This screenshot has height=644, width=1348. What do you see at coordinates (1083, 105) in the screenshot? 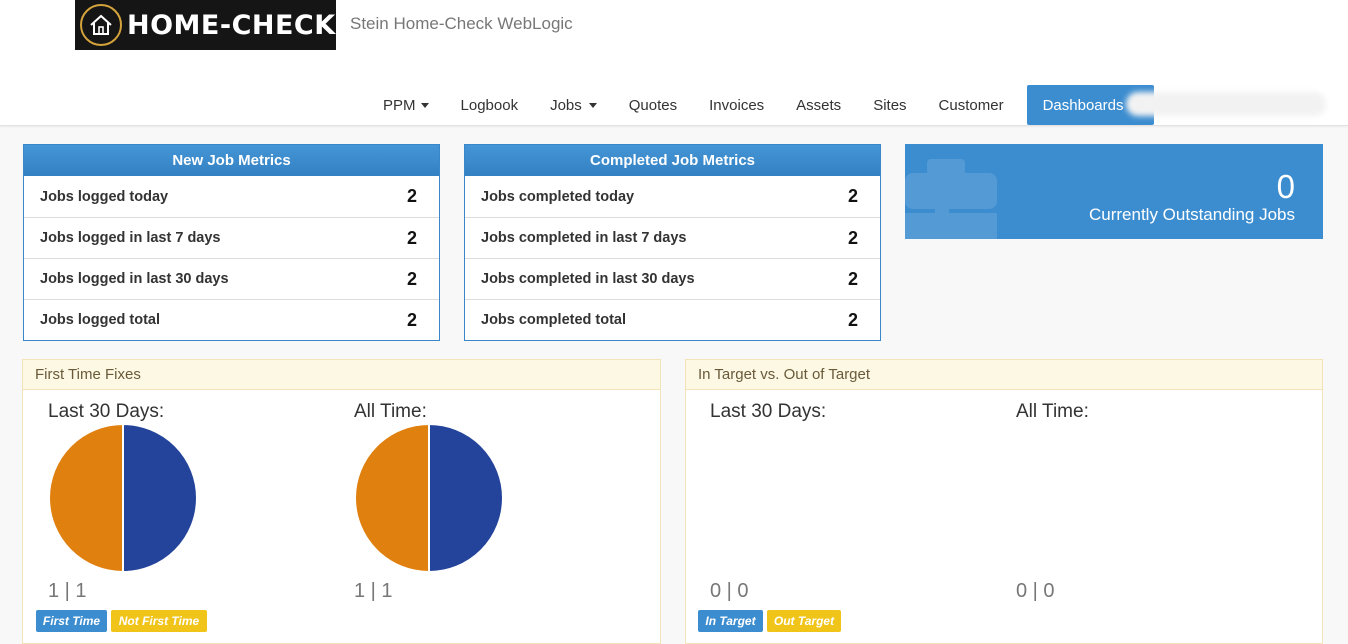
I see `nav-dashboards-label: Dashboards` at bounding box center [1083, 105].